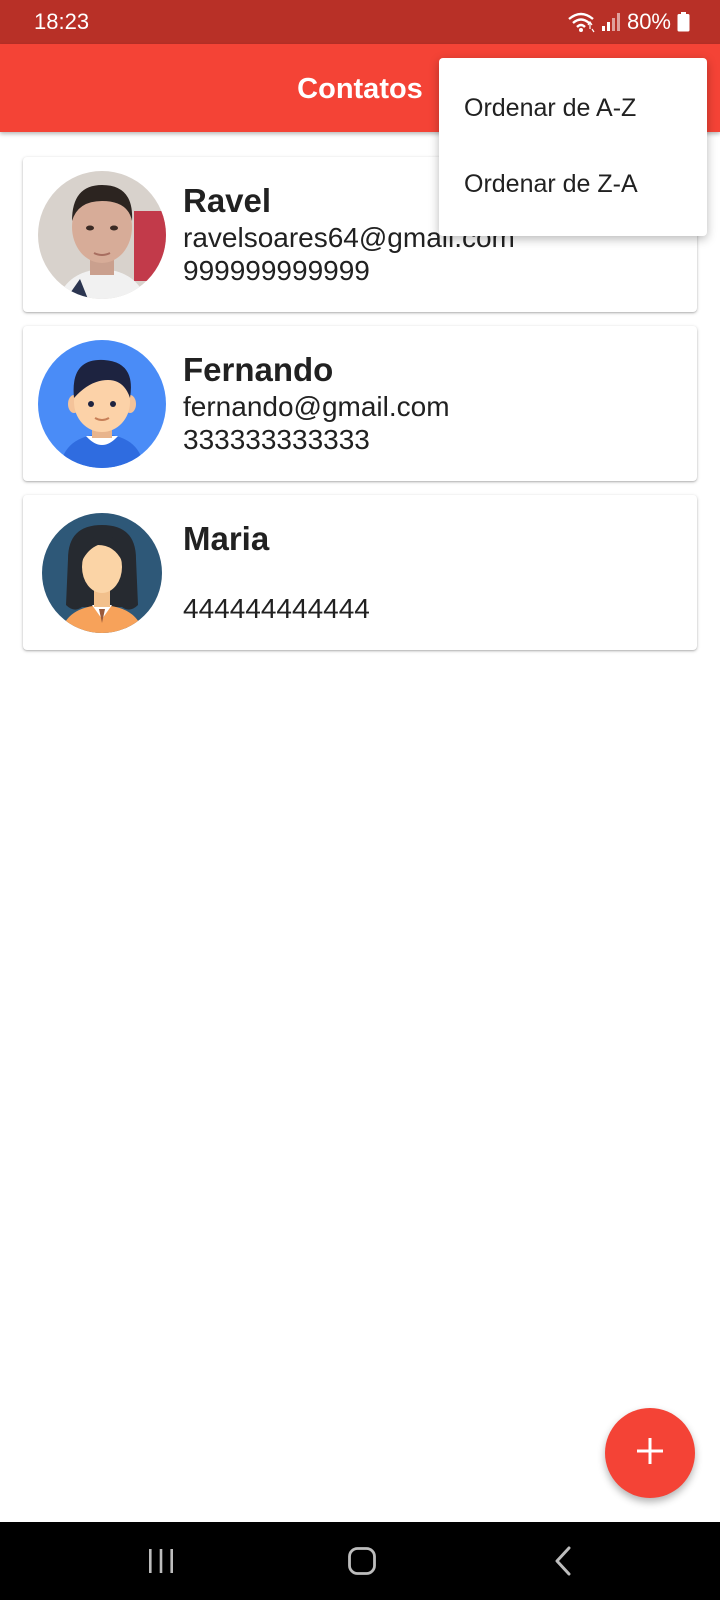  I want to click on contact-name: Fernando, so click(258, 369).